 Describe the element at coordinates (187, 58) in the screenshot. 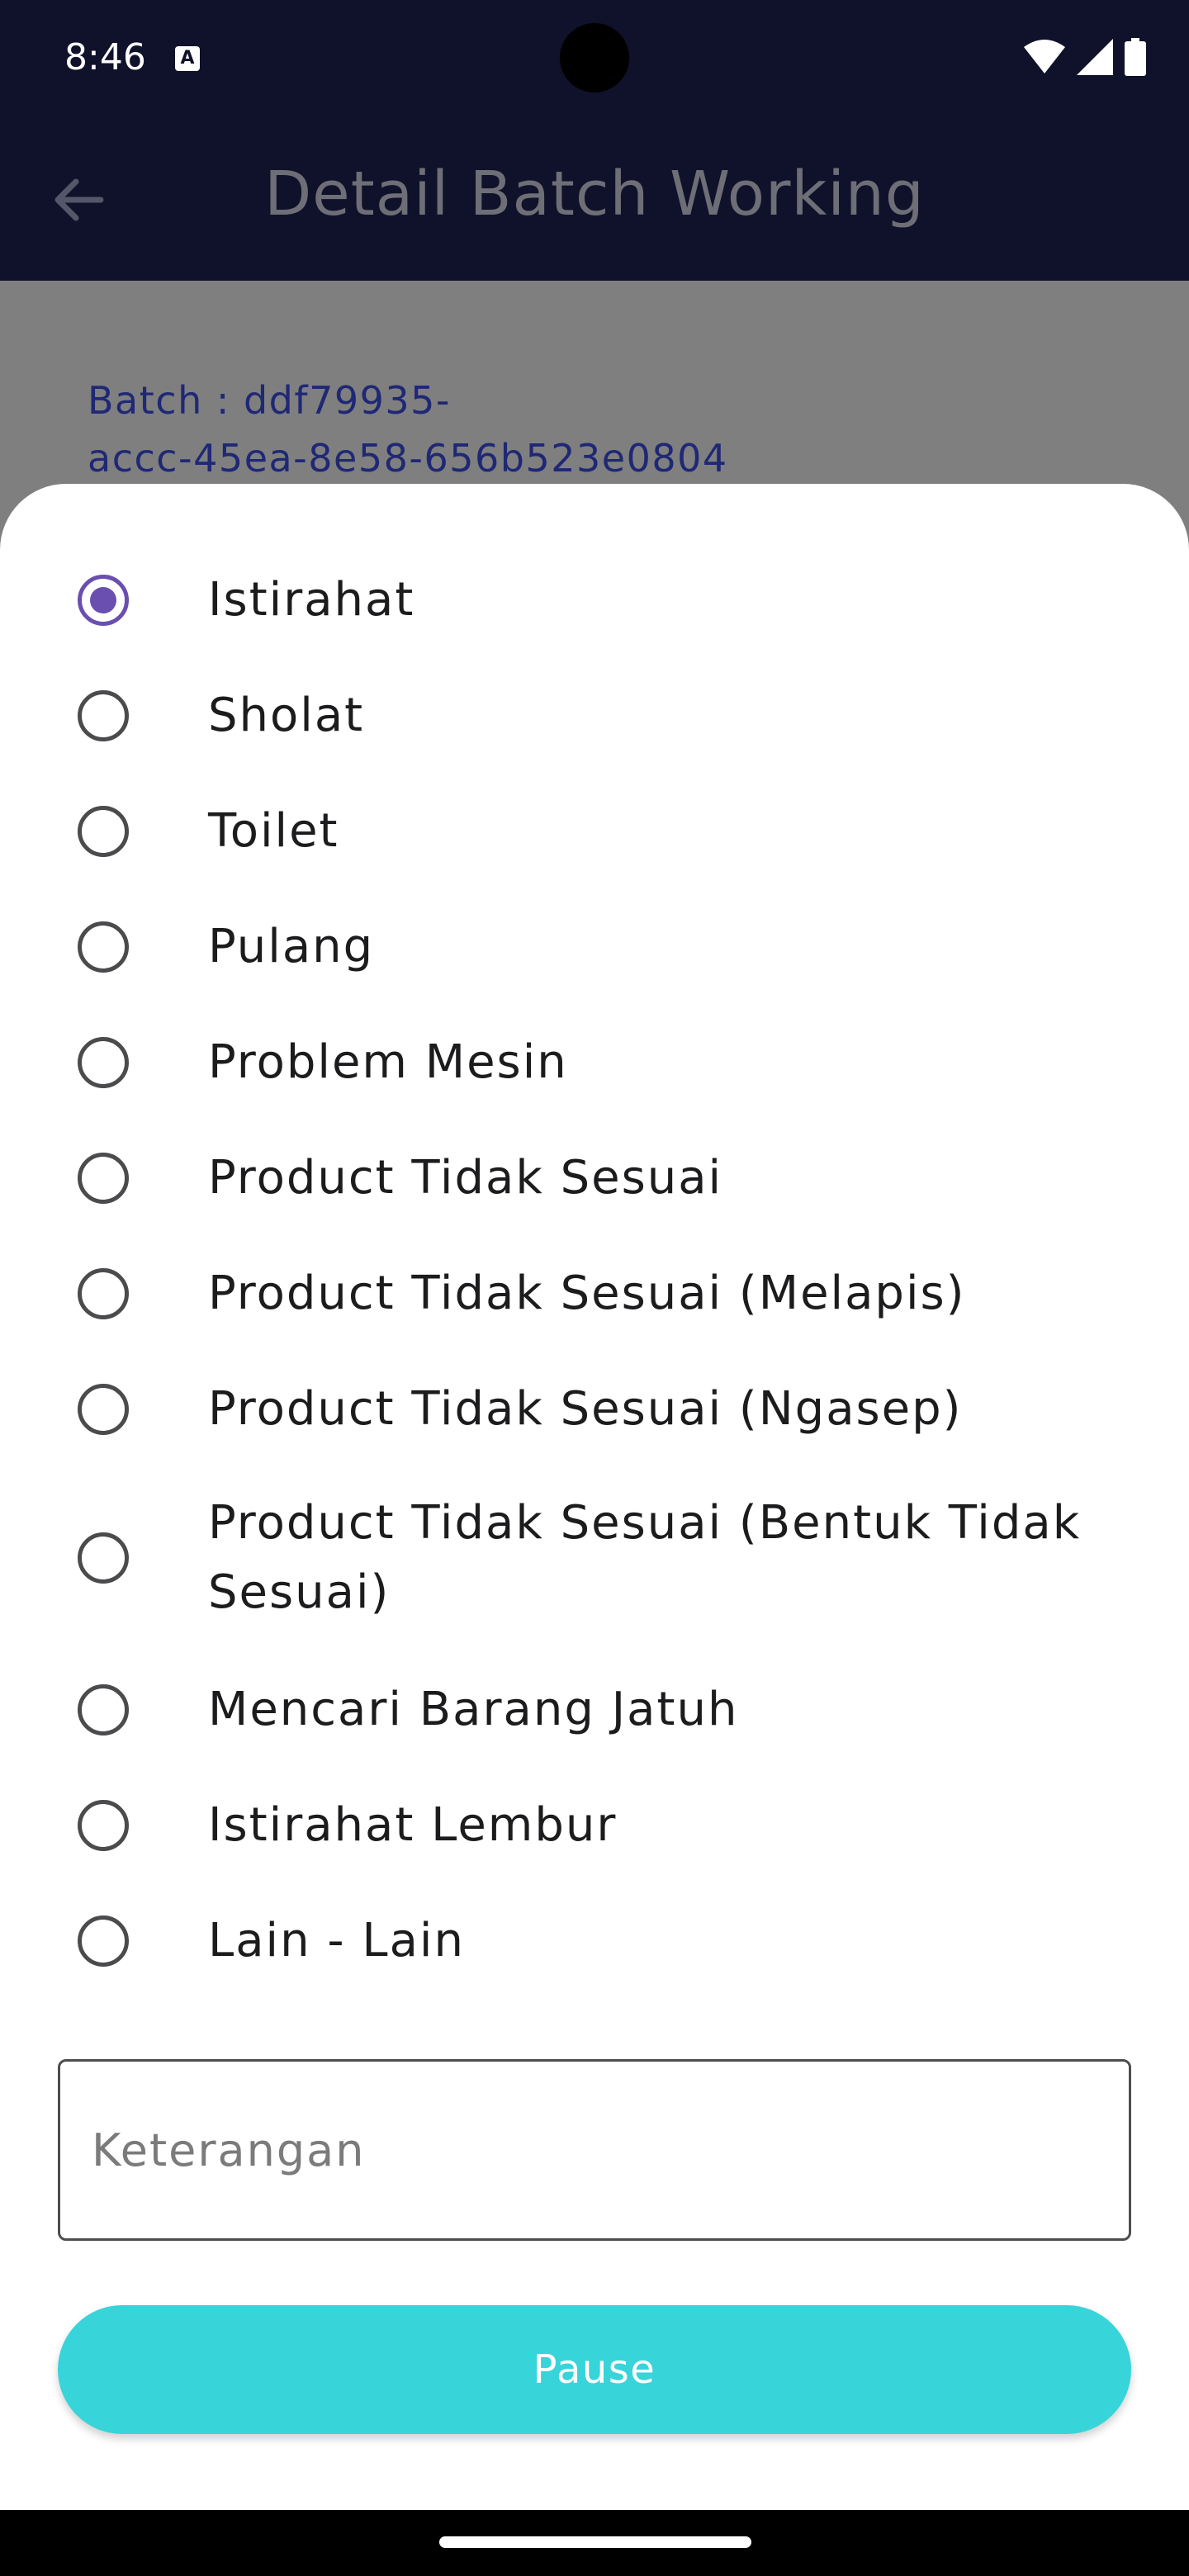

I see `notification-a-icon: A` at that location.